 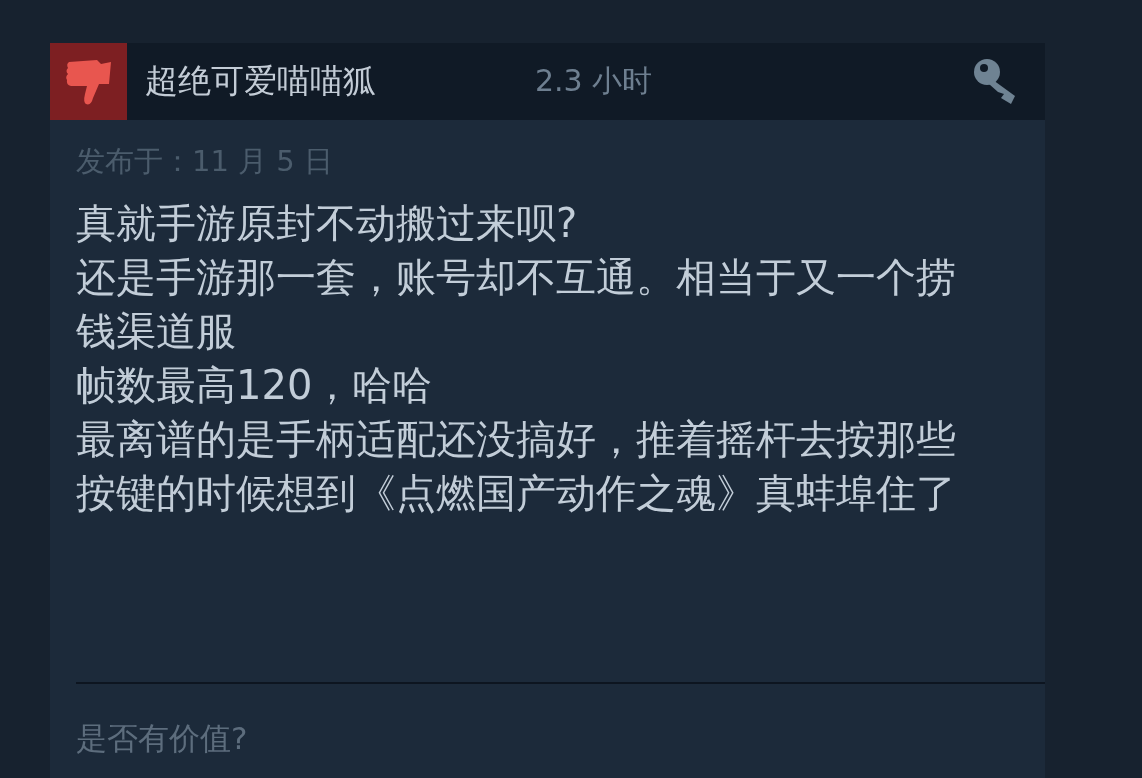 I want to click on review-text: 还是手游那一套，账号却不互通。相当于又一个捞钱渠道服, so click(x=516, y=304).